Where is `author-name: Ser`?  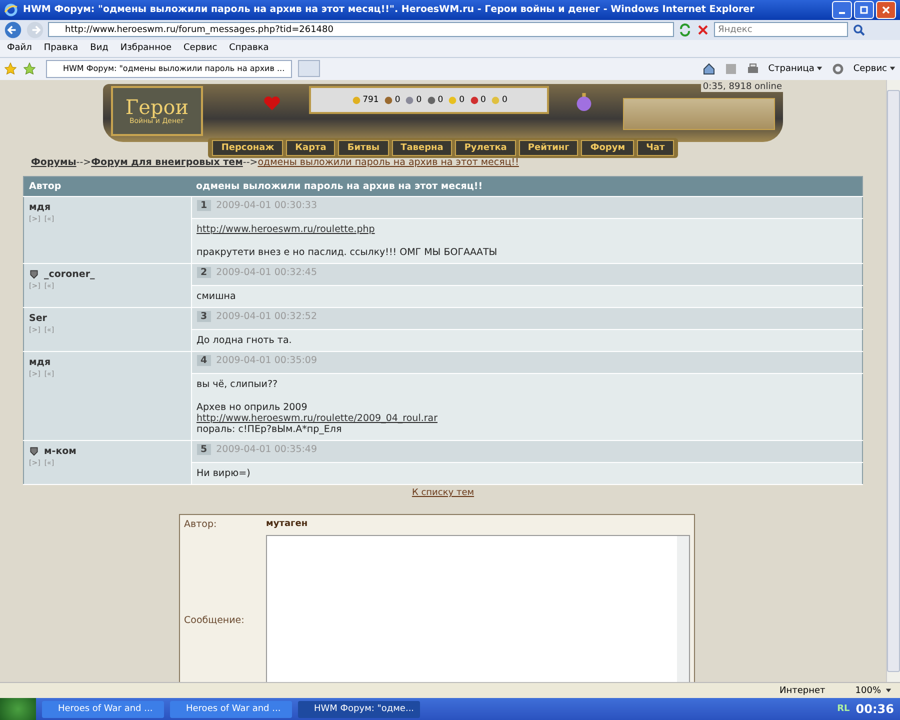 author-name: Ser is located at coordinates (38, 318).